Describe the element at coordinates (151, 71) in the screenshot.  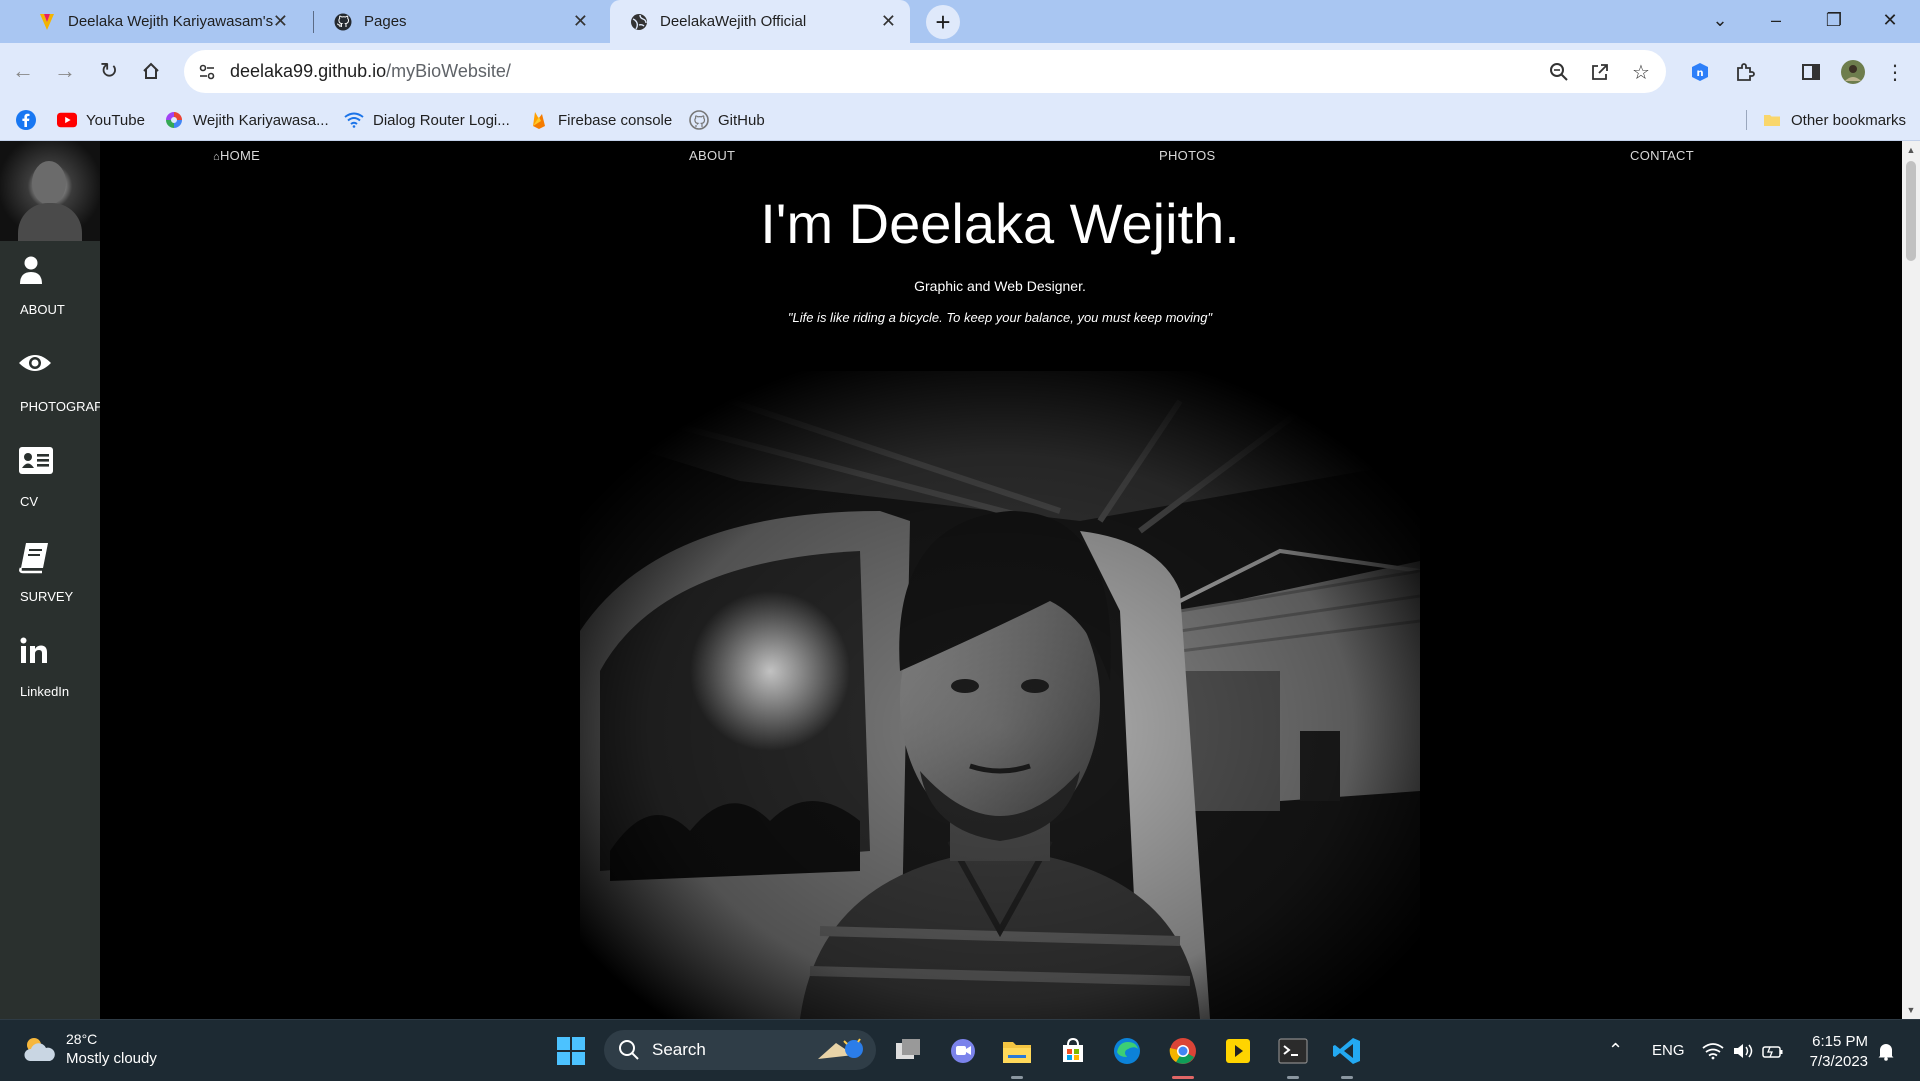
I see `home-button` at that location.